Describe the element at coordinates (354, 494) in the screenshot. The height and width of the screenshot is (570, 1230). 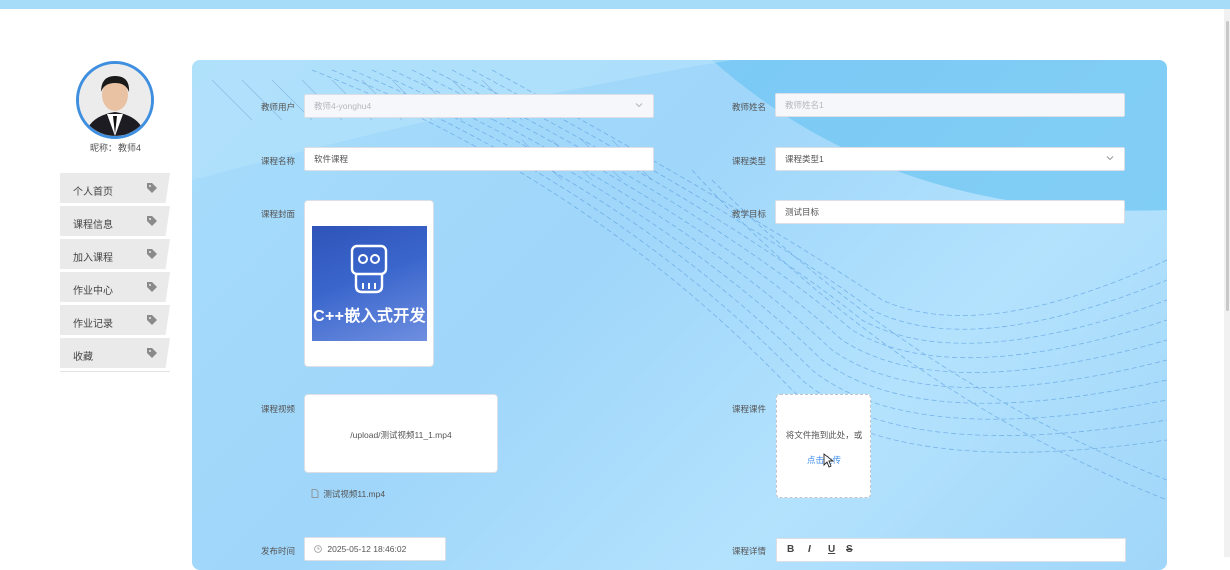
I see `course-video-file-name: 测试视频11.mp4` at that location.